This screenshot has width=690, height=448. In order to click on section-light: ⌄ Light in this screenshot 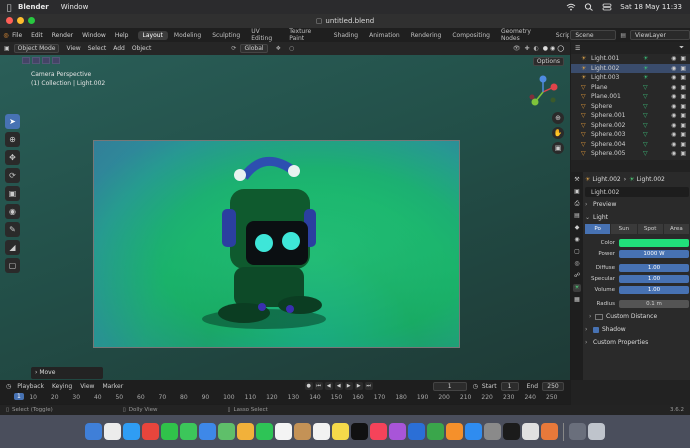, I will do `click(637, 217)`.